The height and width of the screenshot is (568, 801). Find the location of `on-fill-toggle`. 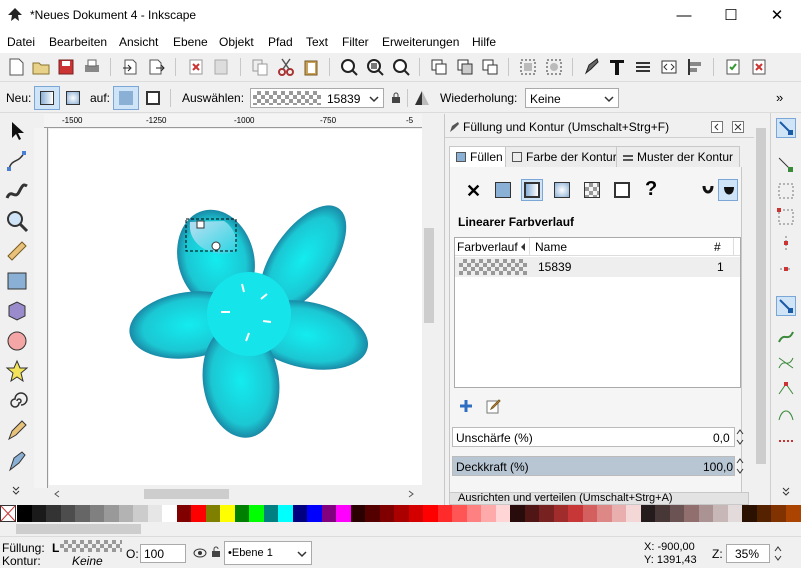

on-fill-toggle is located at coordinates (126, 98).